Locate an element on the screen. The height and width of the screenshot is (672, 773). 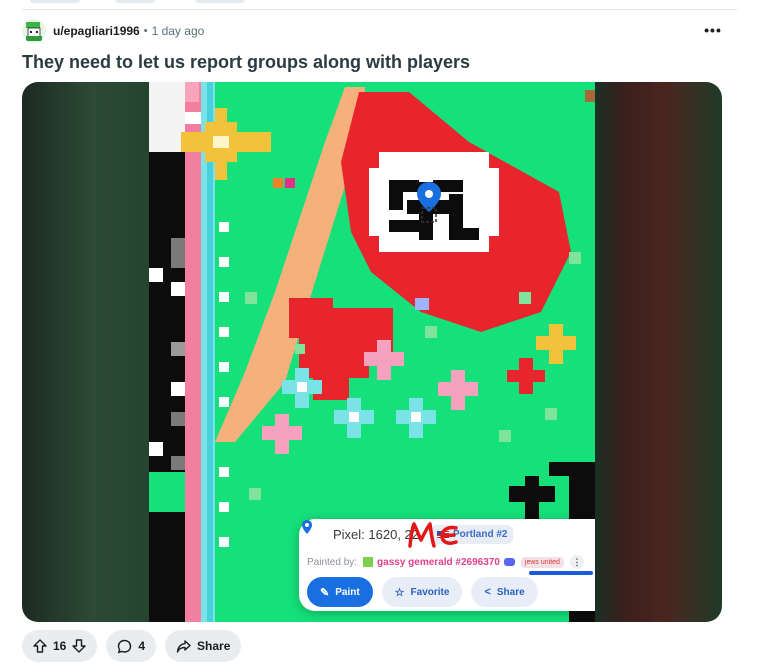
card-button-row: ✎ Paint ☆ Favorite < Share is located at coordinates (422, 592).